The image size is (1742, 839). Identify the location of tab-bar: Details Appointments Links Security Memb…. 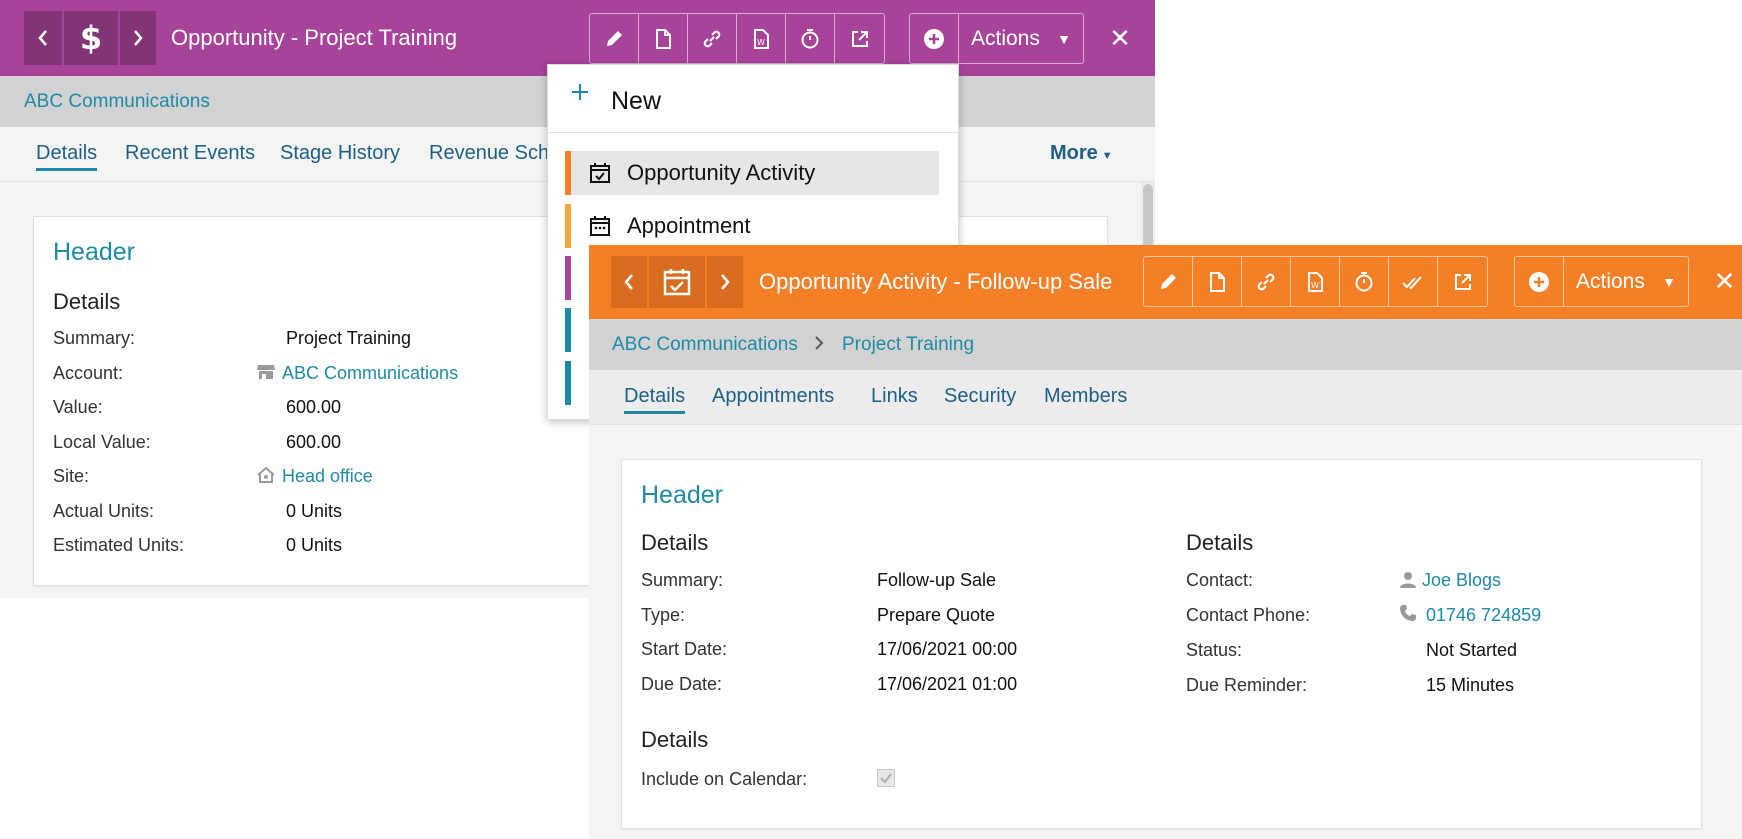
(1165, 397).